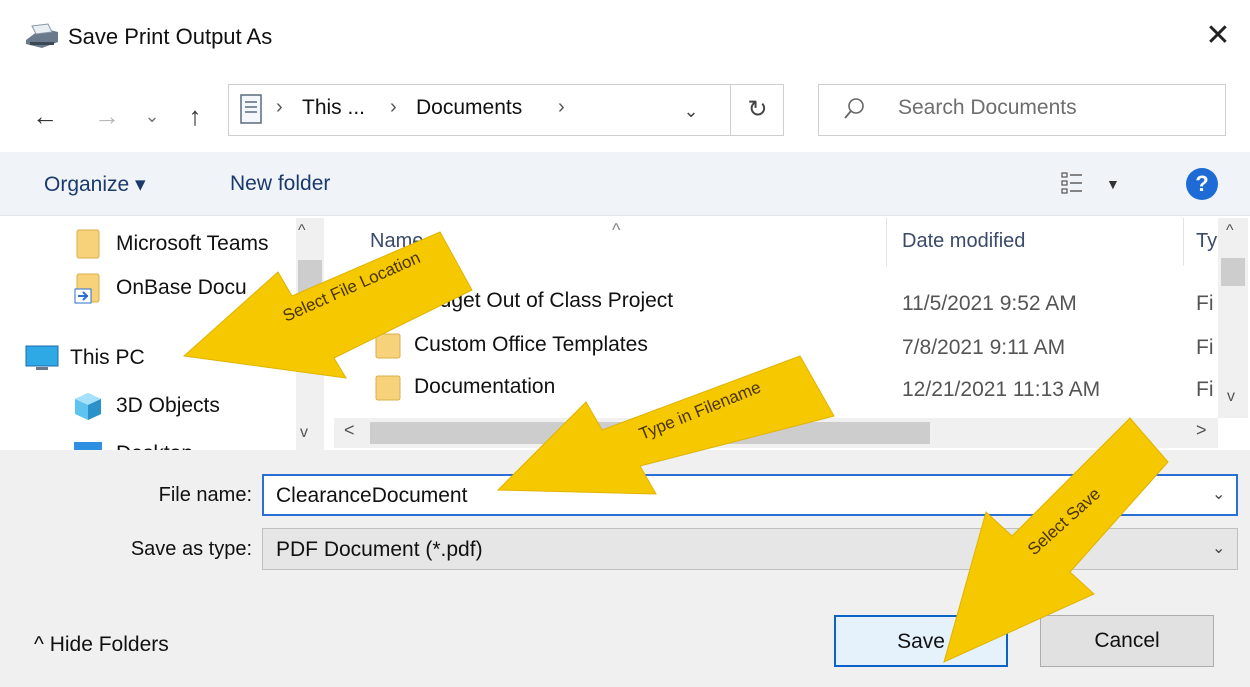 The image size is (1250, 687). I want to click on select-save-arrow: Select Save, so click(1056, 540).